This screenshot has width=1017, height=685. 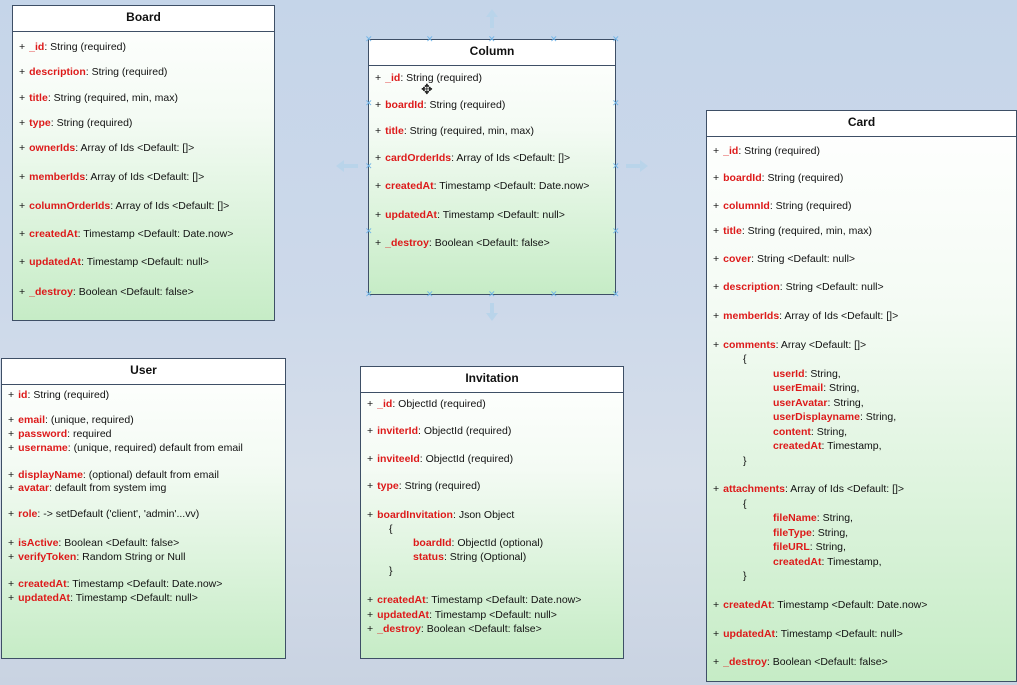 I want to click on card-field: content: String,, so click(x=893, y=432).